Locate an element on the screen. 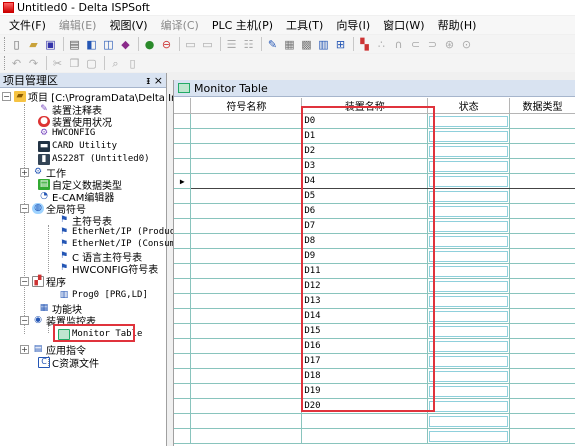  table-row: D18 is located at coordinates (374, 376).